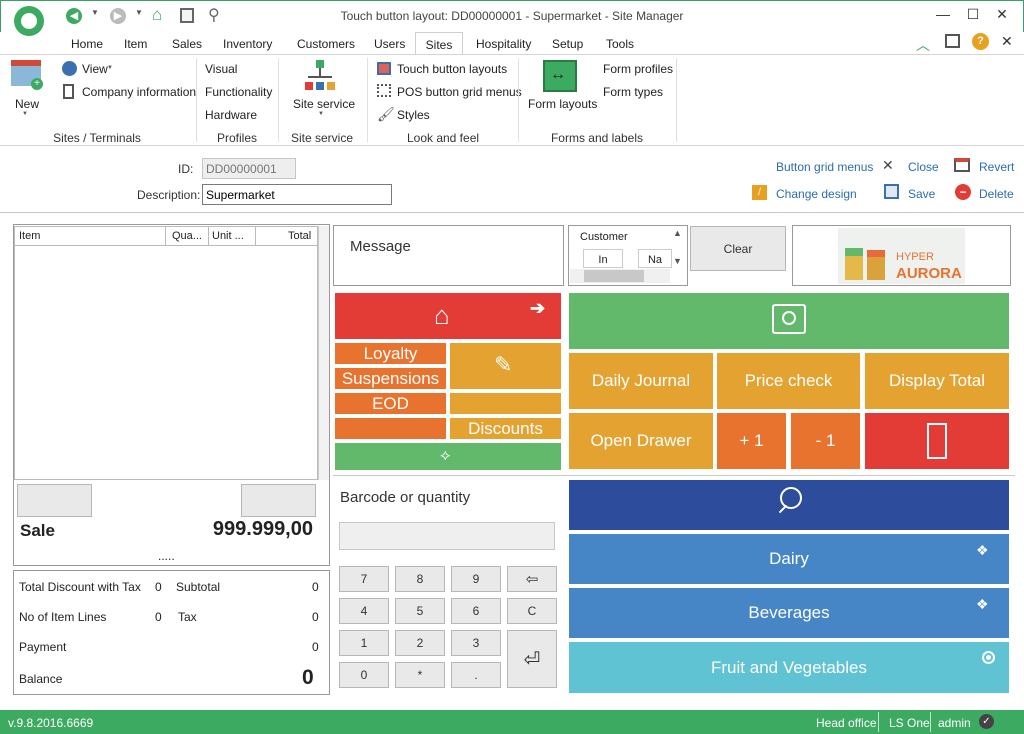  What do you see at coordinates (620, 45) in the screenshot?
I see `menu-tools: Tools` at bounding box center [620, 45].